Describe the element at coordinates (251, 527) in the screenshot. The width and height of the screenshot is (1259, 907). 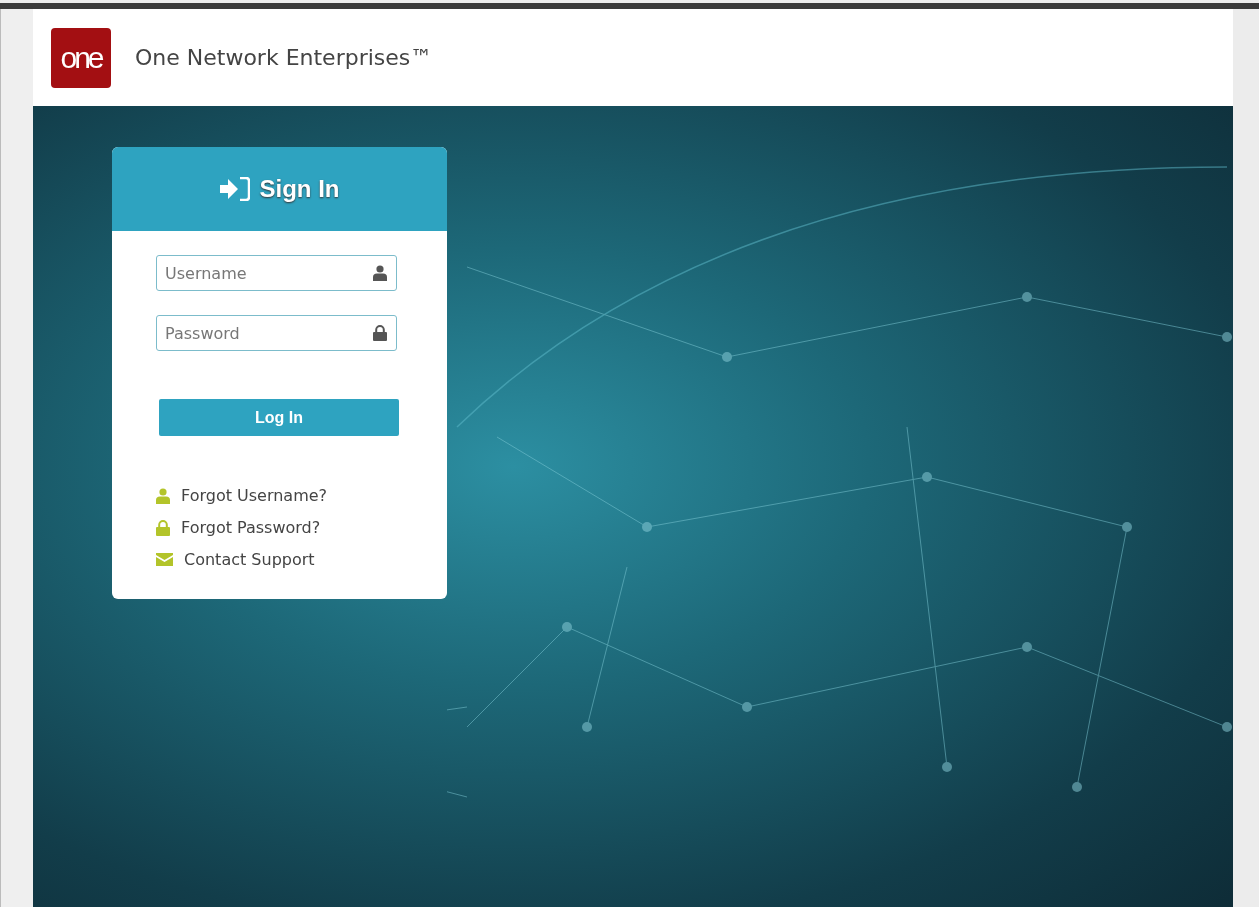
I see `help-link: Forgot Password?` at that location.